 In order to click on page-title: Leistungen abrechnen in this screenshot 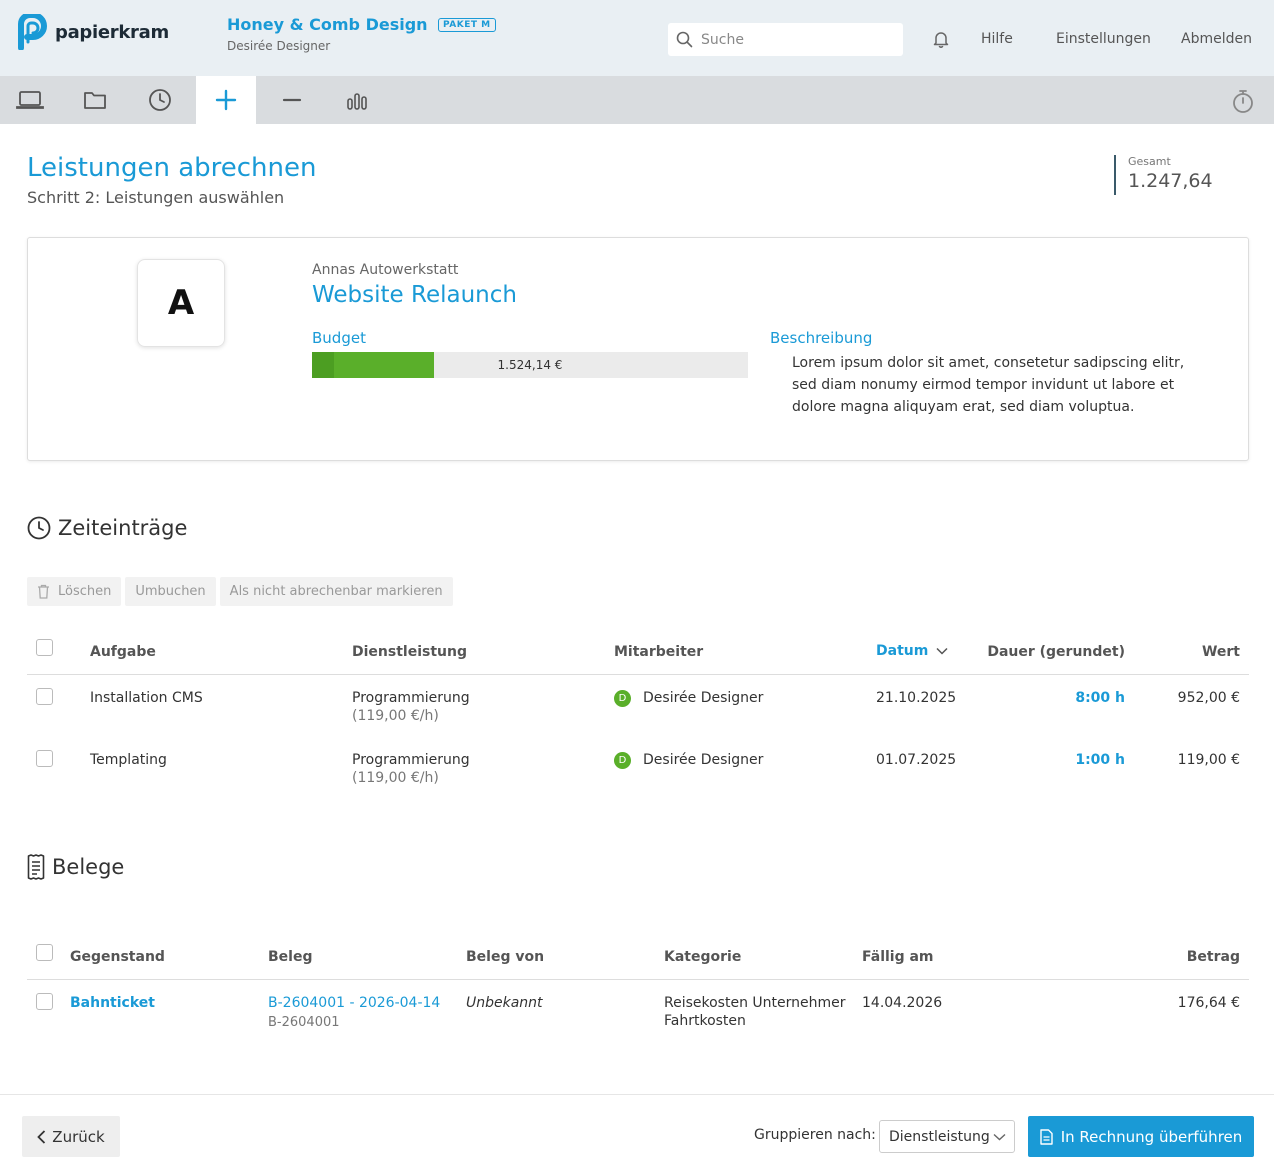, I will do `click(172, 168)`.